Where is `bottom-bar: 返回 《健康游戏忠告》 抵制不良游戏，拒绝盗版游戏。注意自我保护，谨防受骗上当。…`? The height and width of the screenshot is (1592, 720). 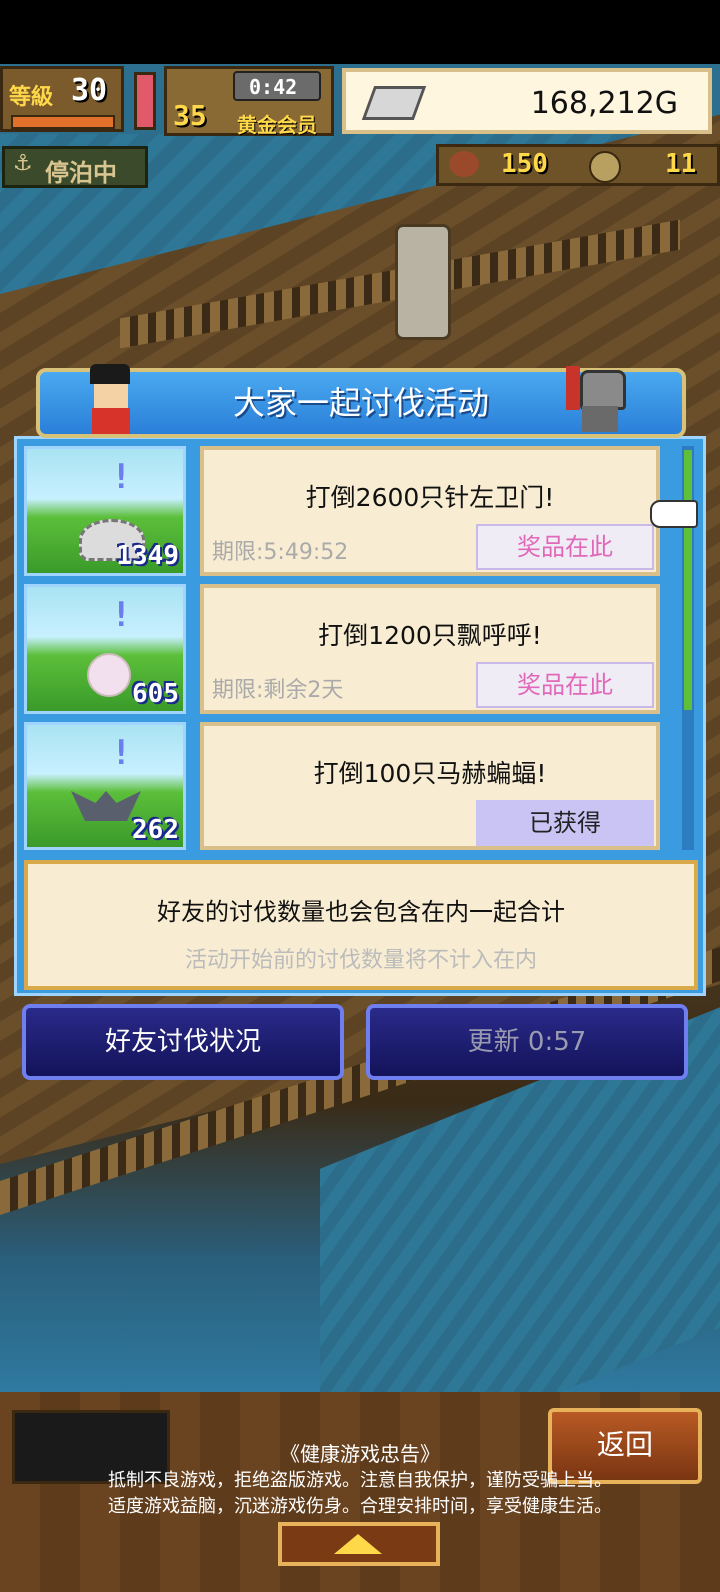 bottom-bar: 返回 《健康游戏忠告》 抵制不良游戏，拒绝盗版游戏。注意自我保护，谨防受骗上当。… is located at coordinates (360, 1492).